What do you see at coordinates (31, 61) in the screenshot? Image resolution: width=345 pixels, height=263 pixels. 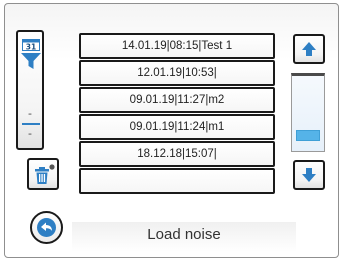 I see `filter-icon` at bounding box center [31, 61].